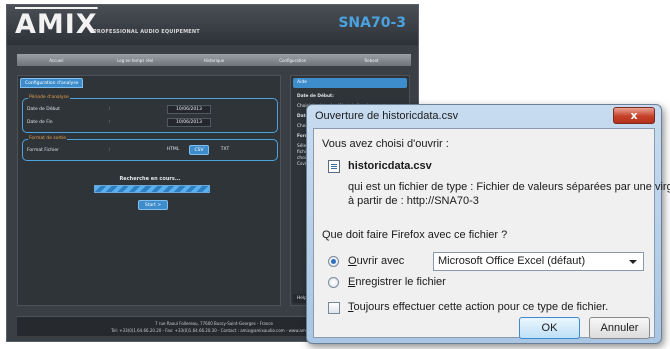 The width and height of the screenshot is (670, 349). Describe the element at coordinates (352, 261) in the screenshot. I see `open-with-accesskey: O` at that location.